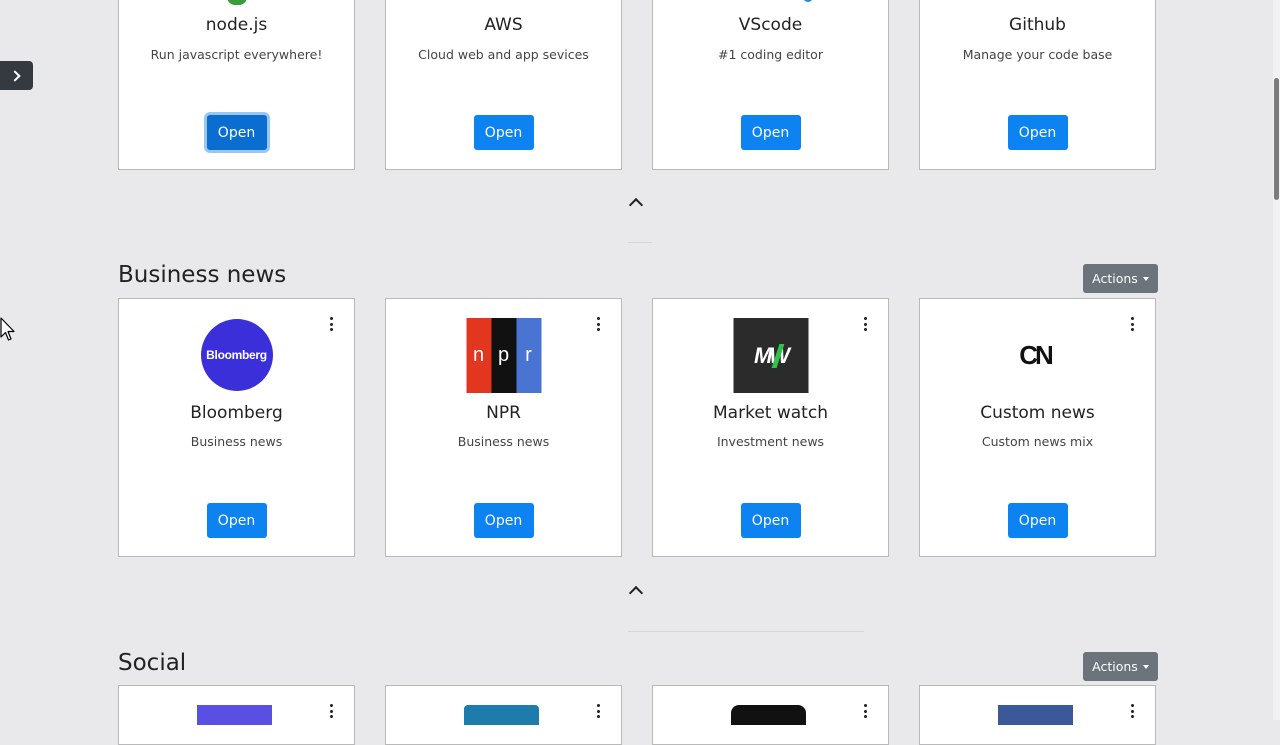  I want to click on npr-logo-letter: n, so click(478, 355).